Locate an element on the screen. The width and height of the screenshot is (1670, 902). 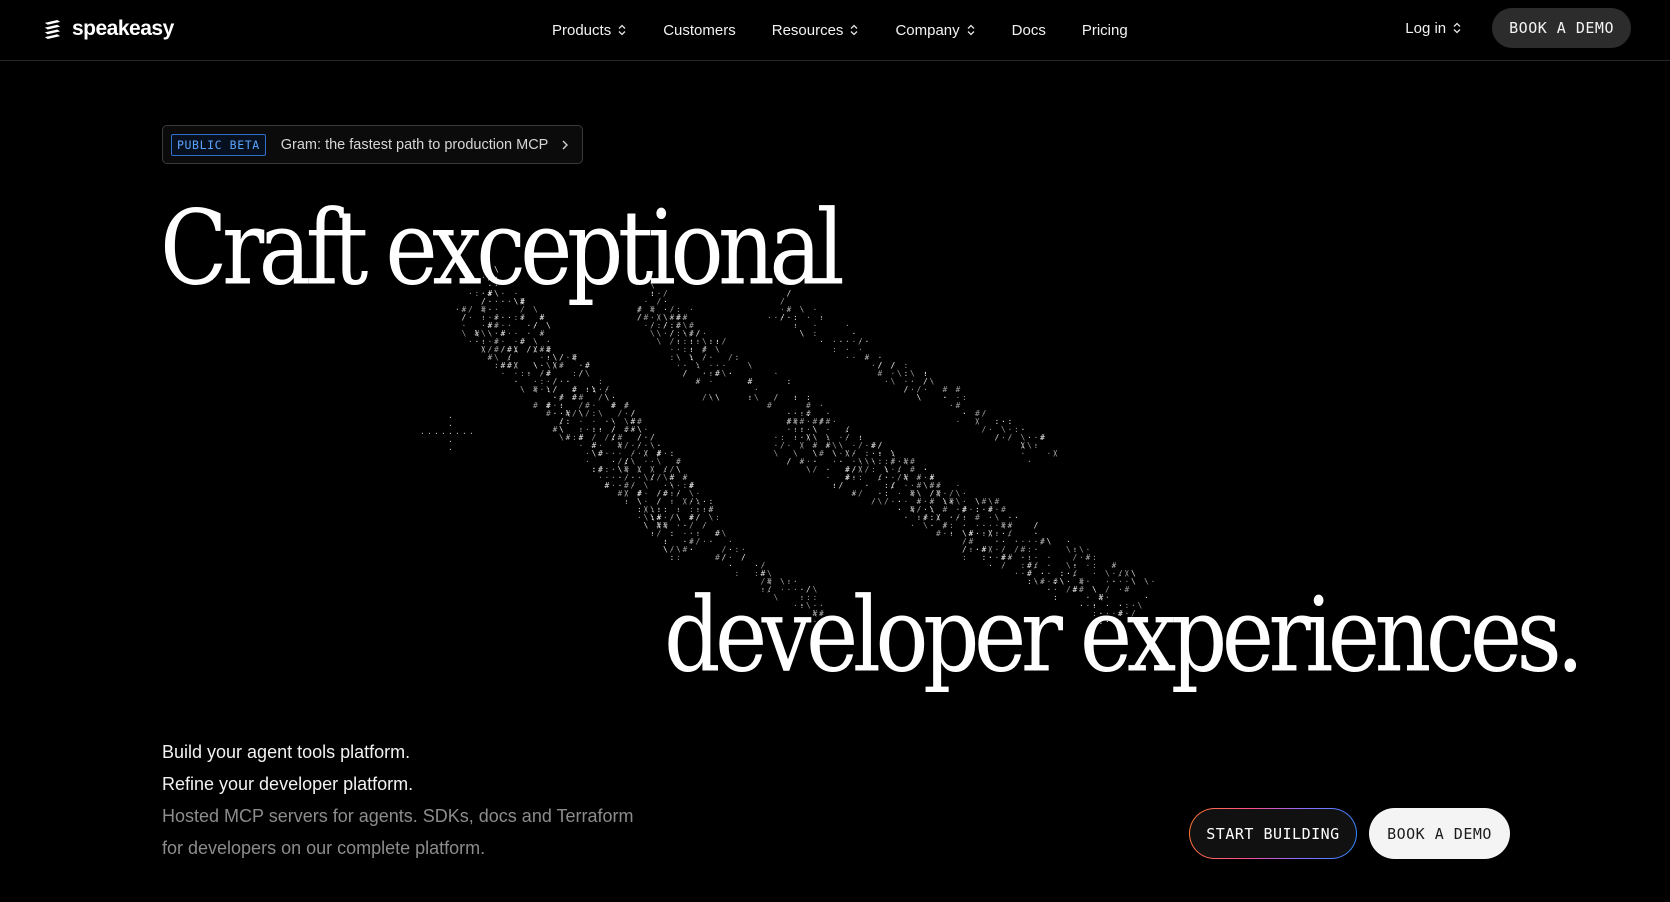
nav-item-docs: Docs is located at coordinates (1029, 30).